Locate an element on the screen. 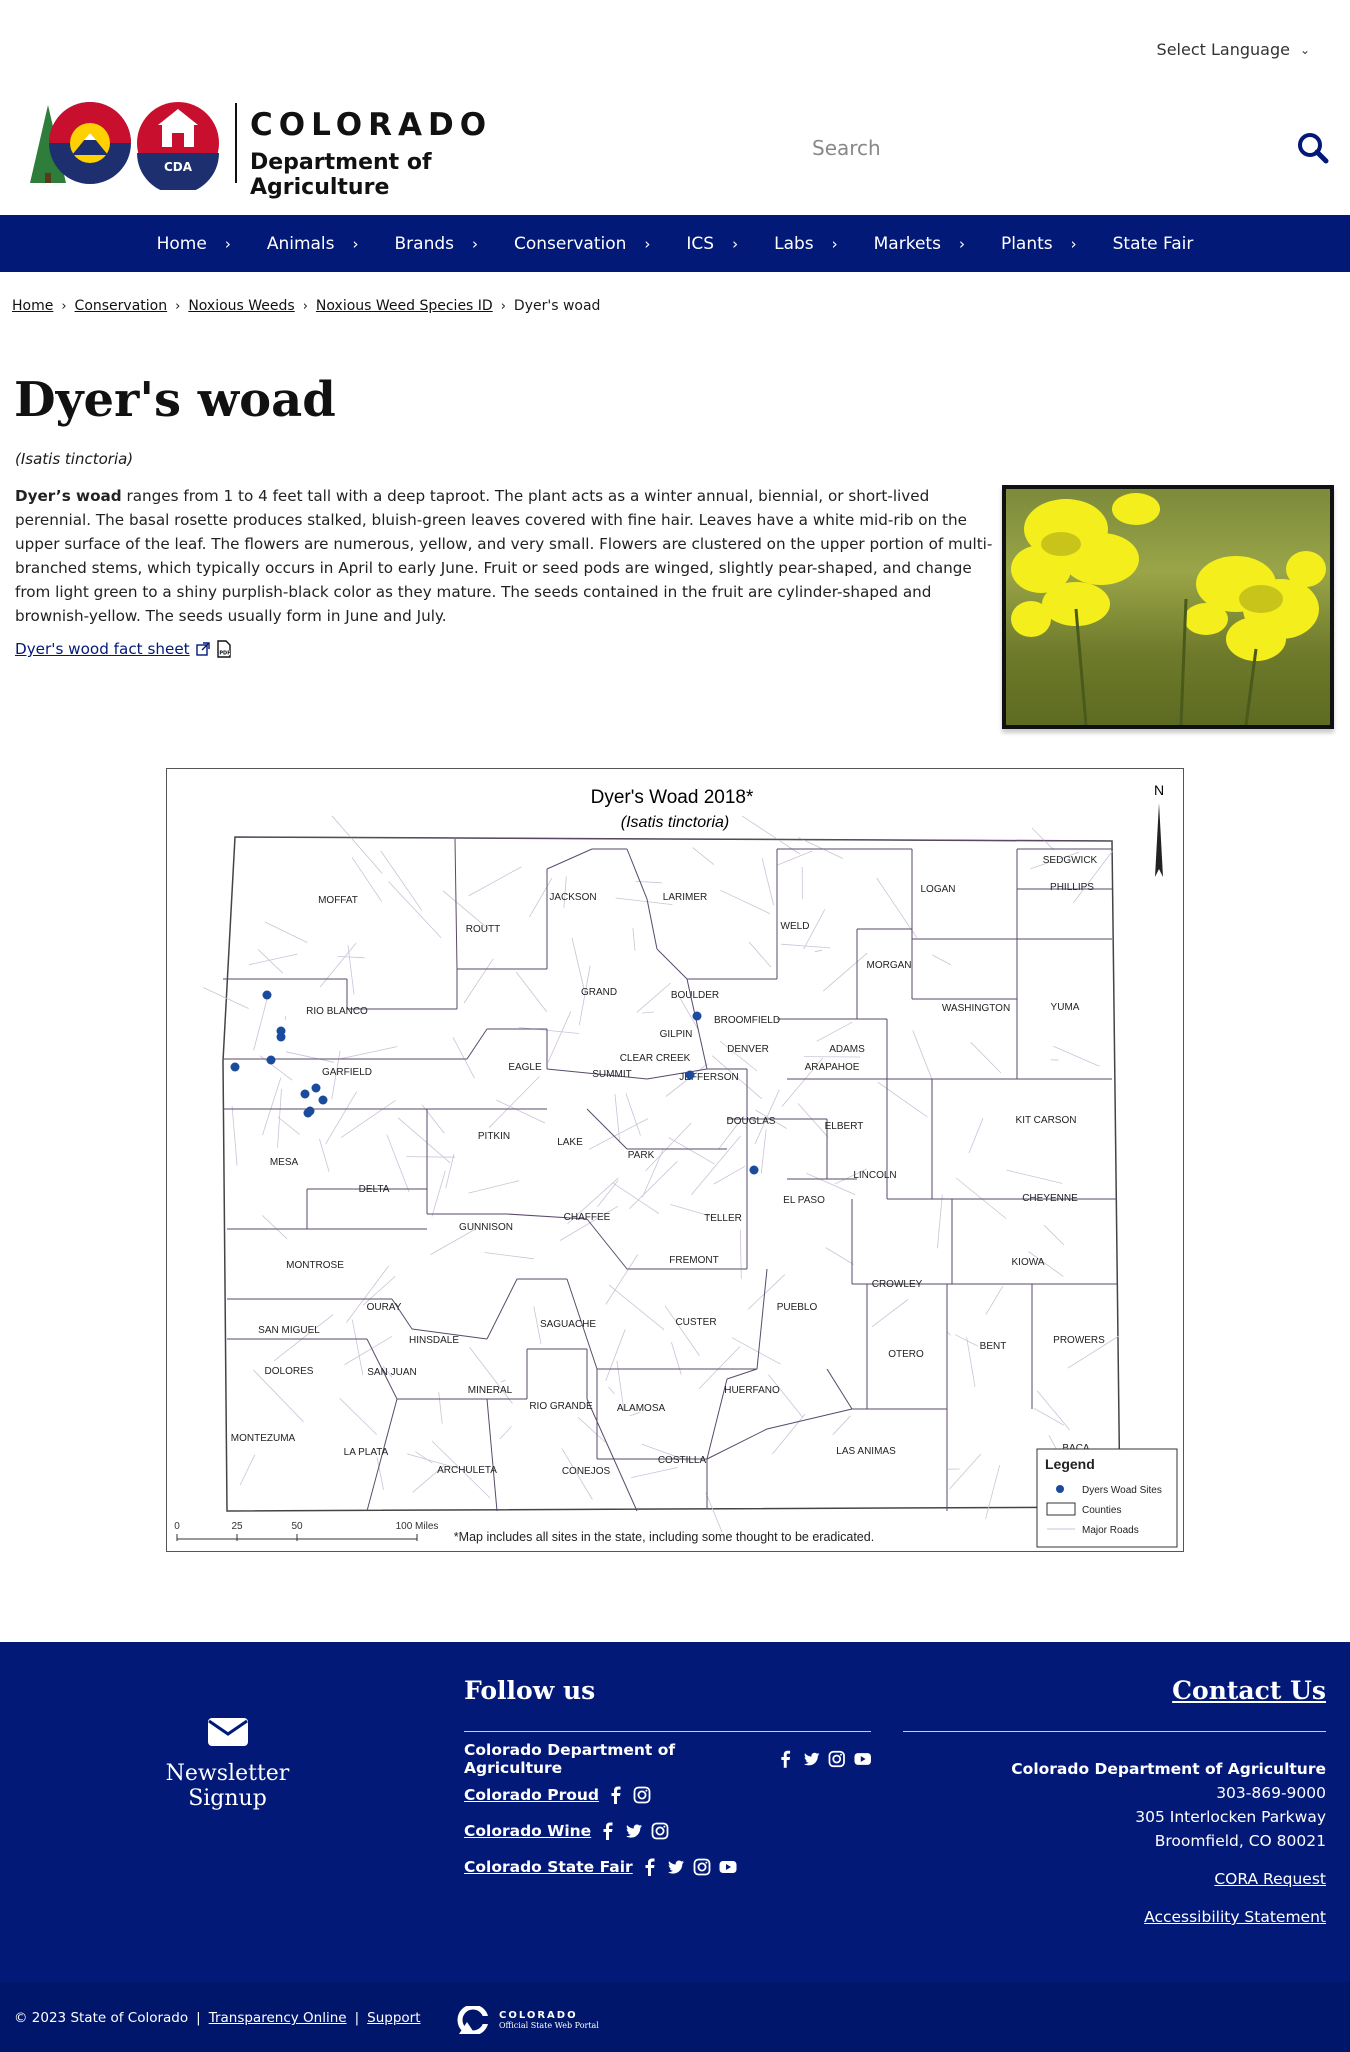 This screenshot has width=1350, height=2052. nav-item-markets: Markets › is located at coordinates (919, 244).